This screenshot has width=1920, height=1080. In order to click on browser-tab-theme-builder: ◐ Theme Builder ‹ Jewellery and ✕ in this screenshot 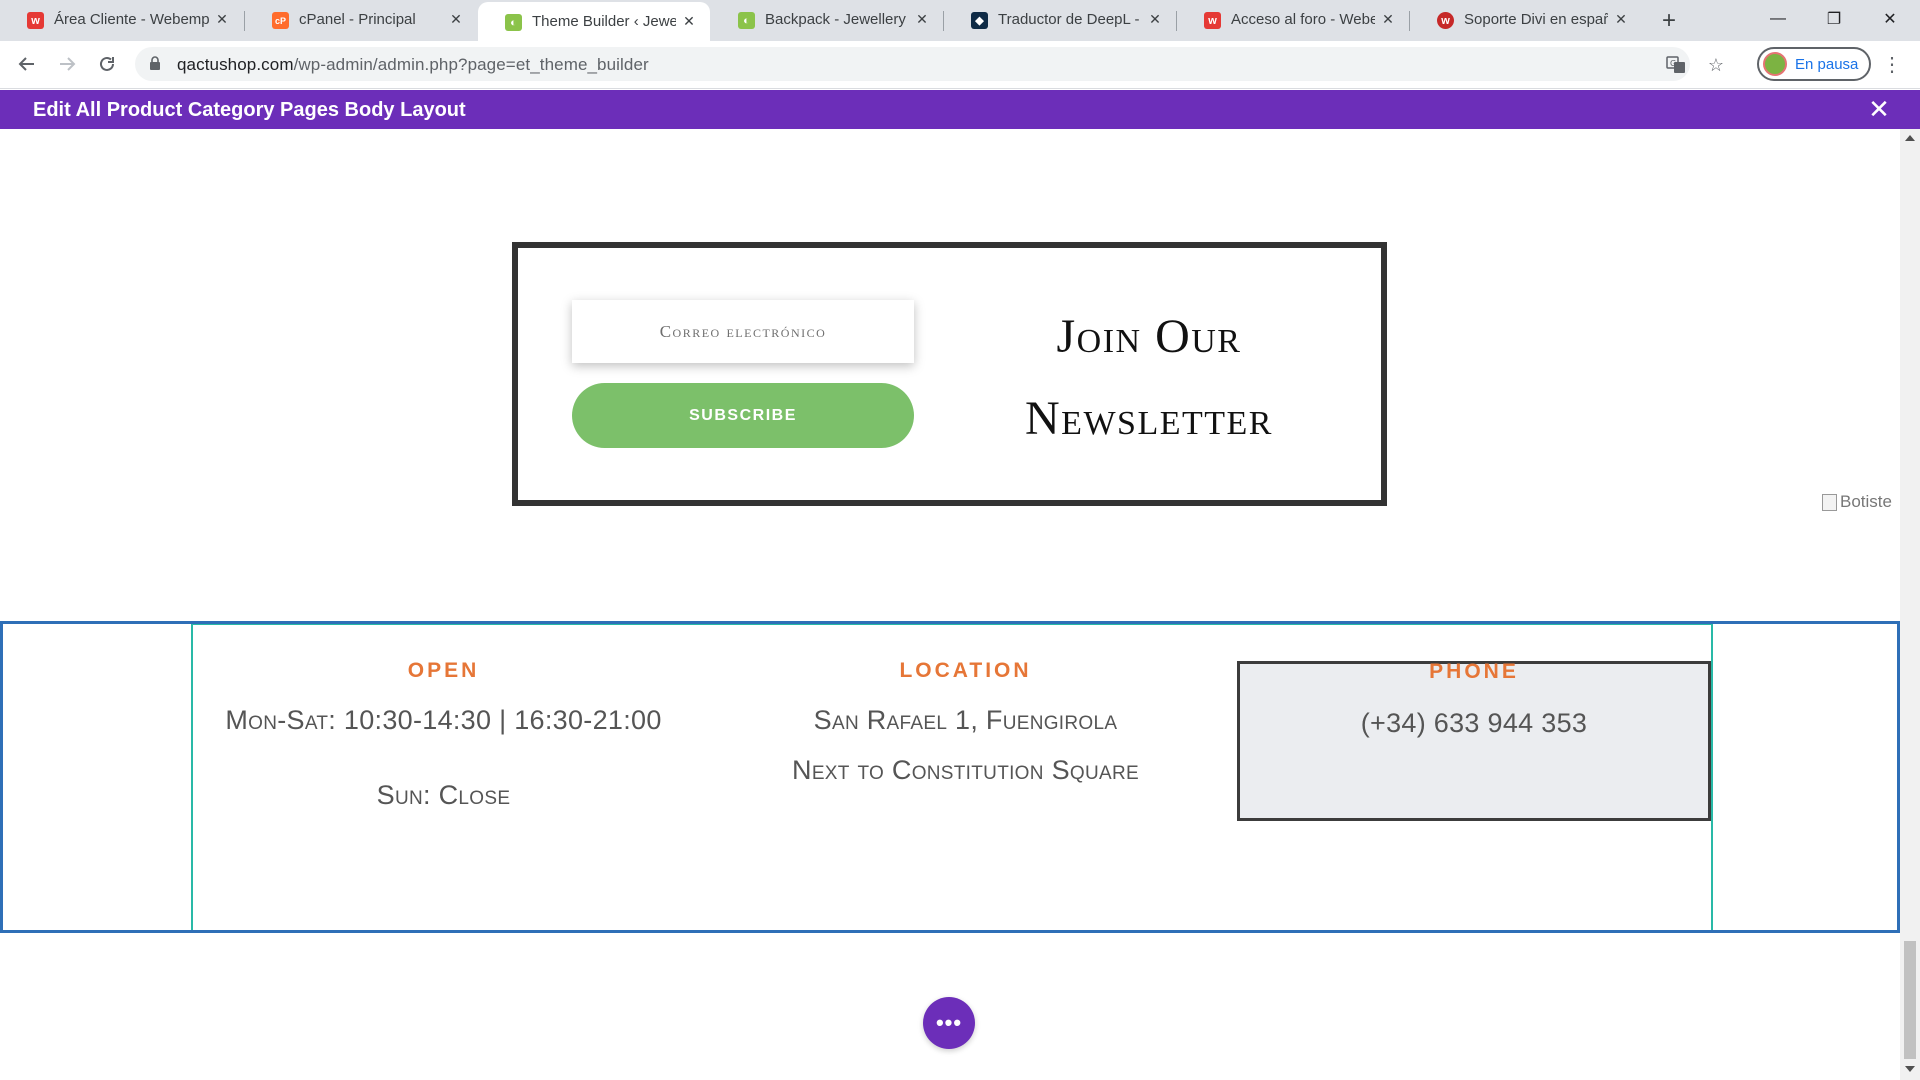, I will do `click(594, 21)`.